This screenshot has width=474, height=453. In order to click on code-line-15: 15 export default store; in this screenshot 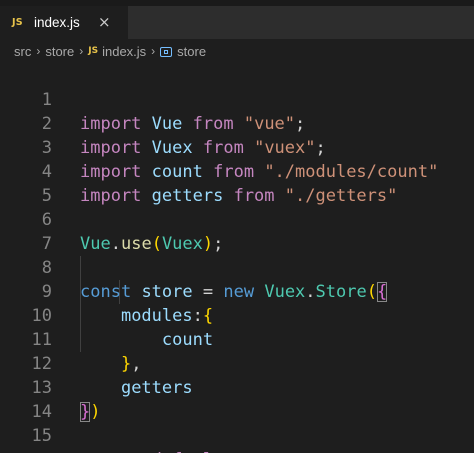, I will do `click(237, 426)`.